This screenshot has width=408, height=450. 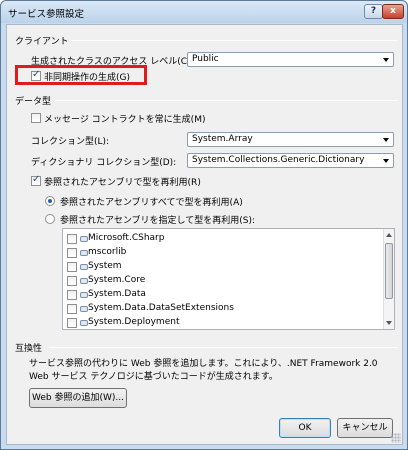 What do you see at coordinates (220, 281) in the screenshot?
I see `list-item: System.Core` at bounding box center [220, 281].